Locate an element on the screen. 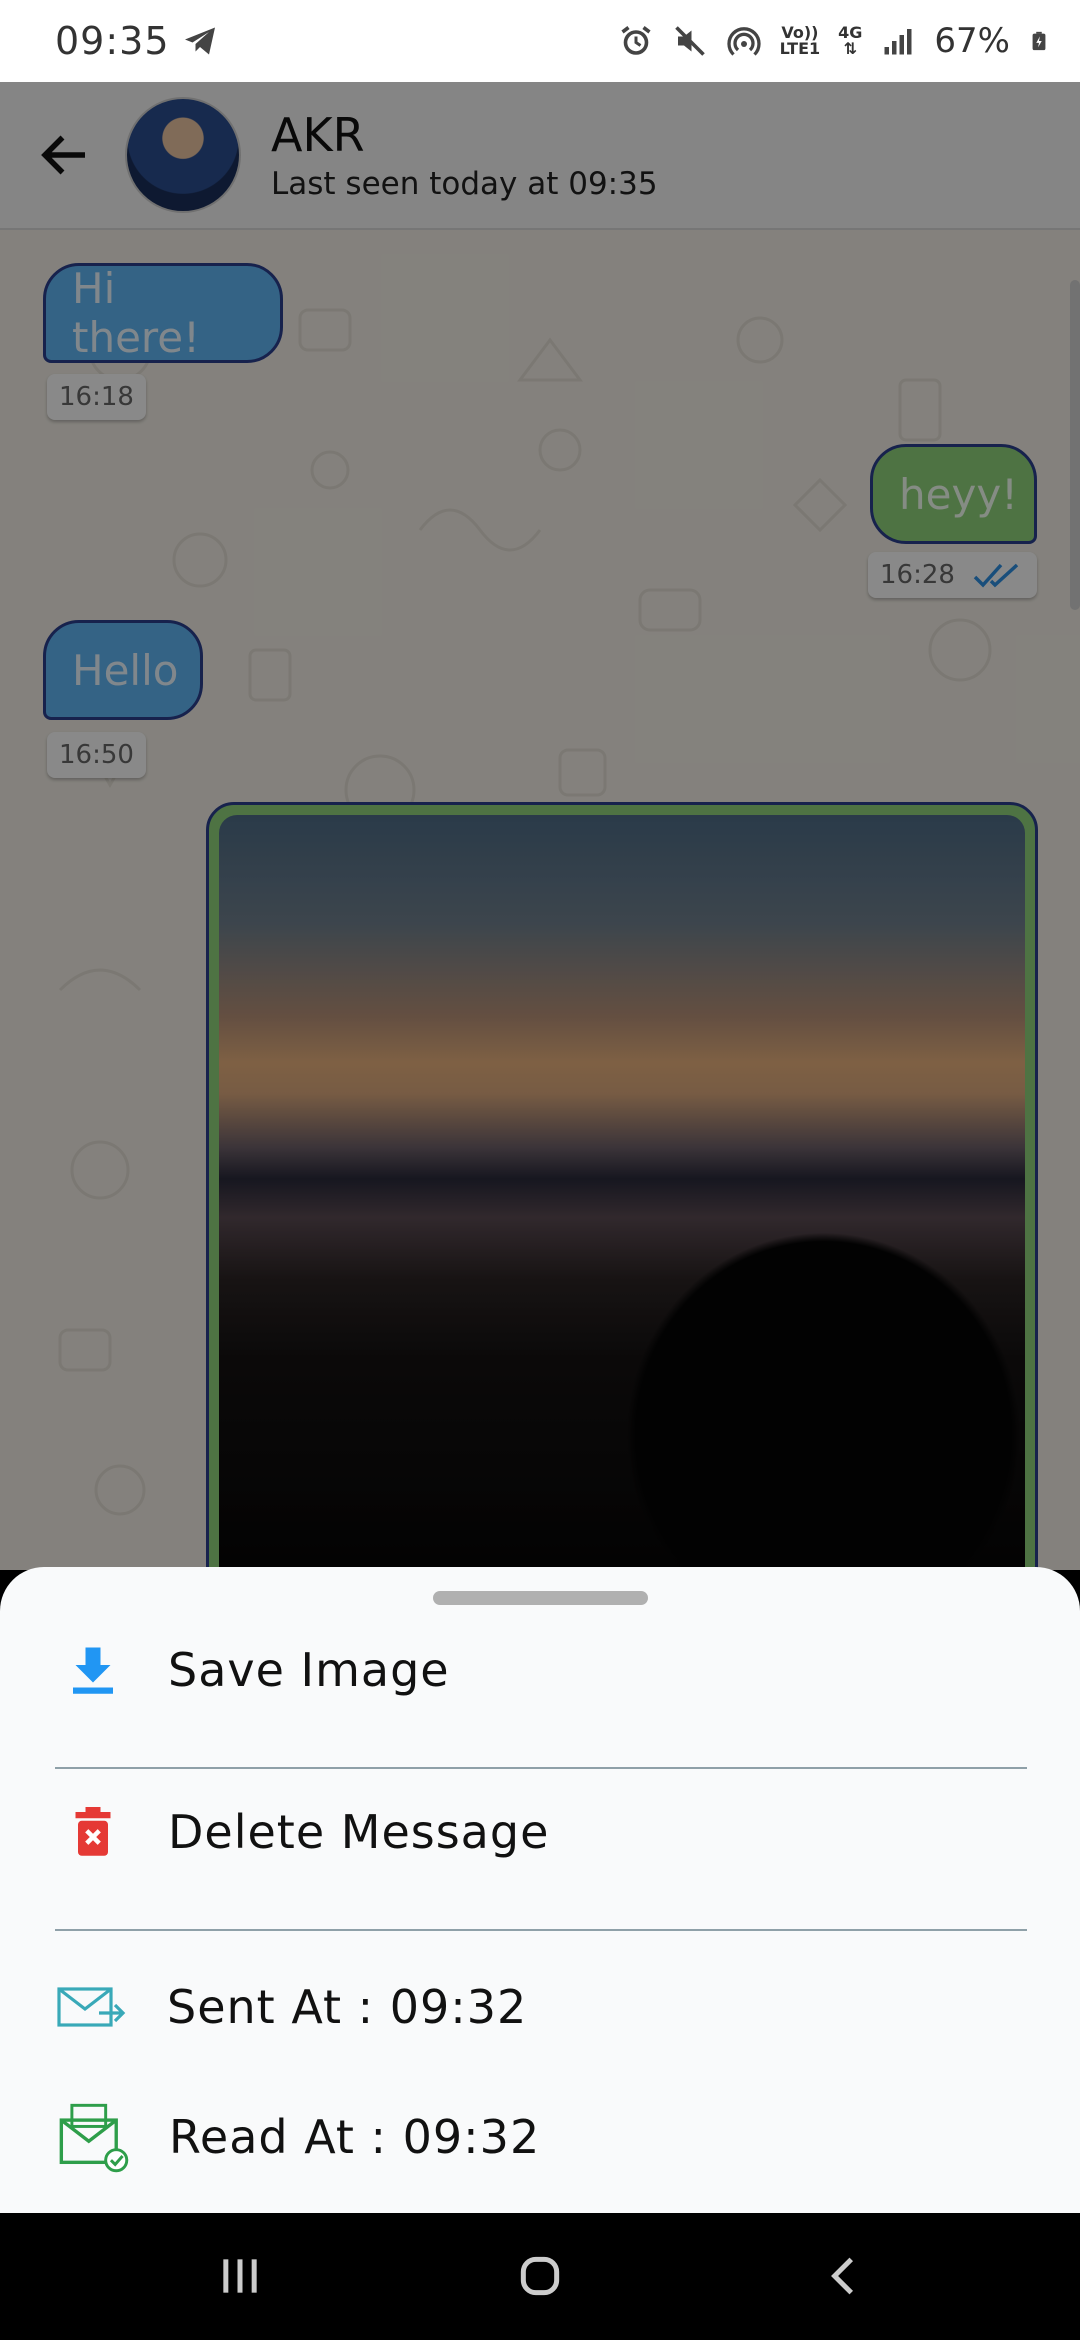  home-icon is located at coordinates (540, 2276).